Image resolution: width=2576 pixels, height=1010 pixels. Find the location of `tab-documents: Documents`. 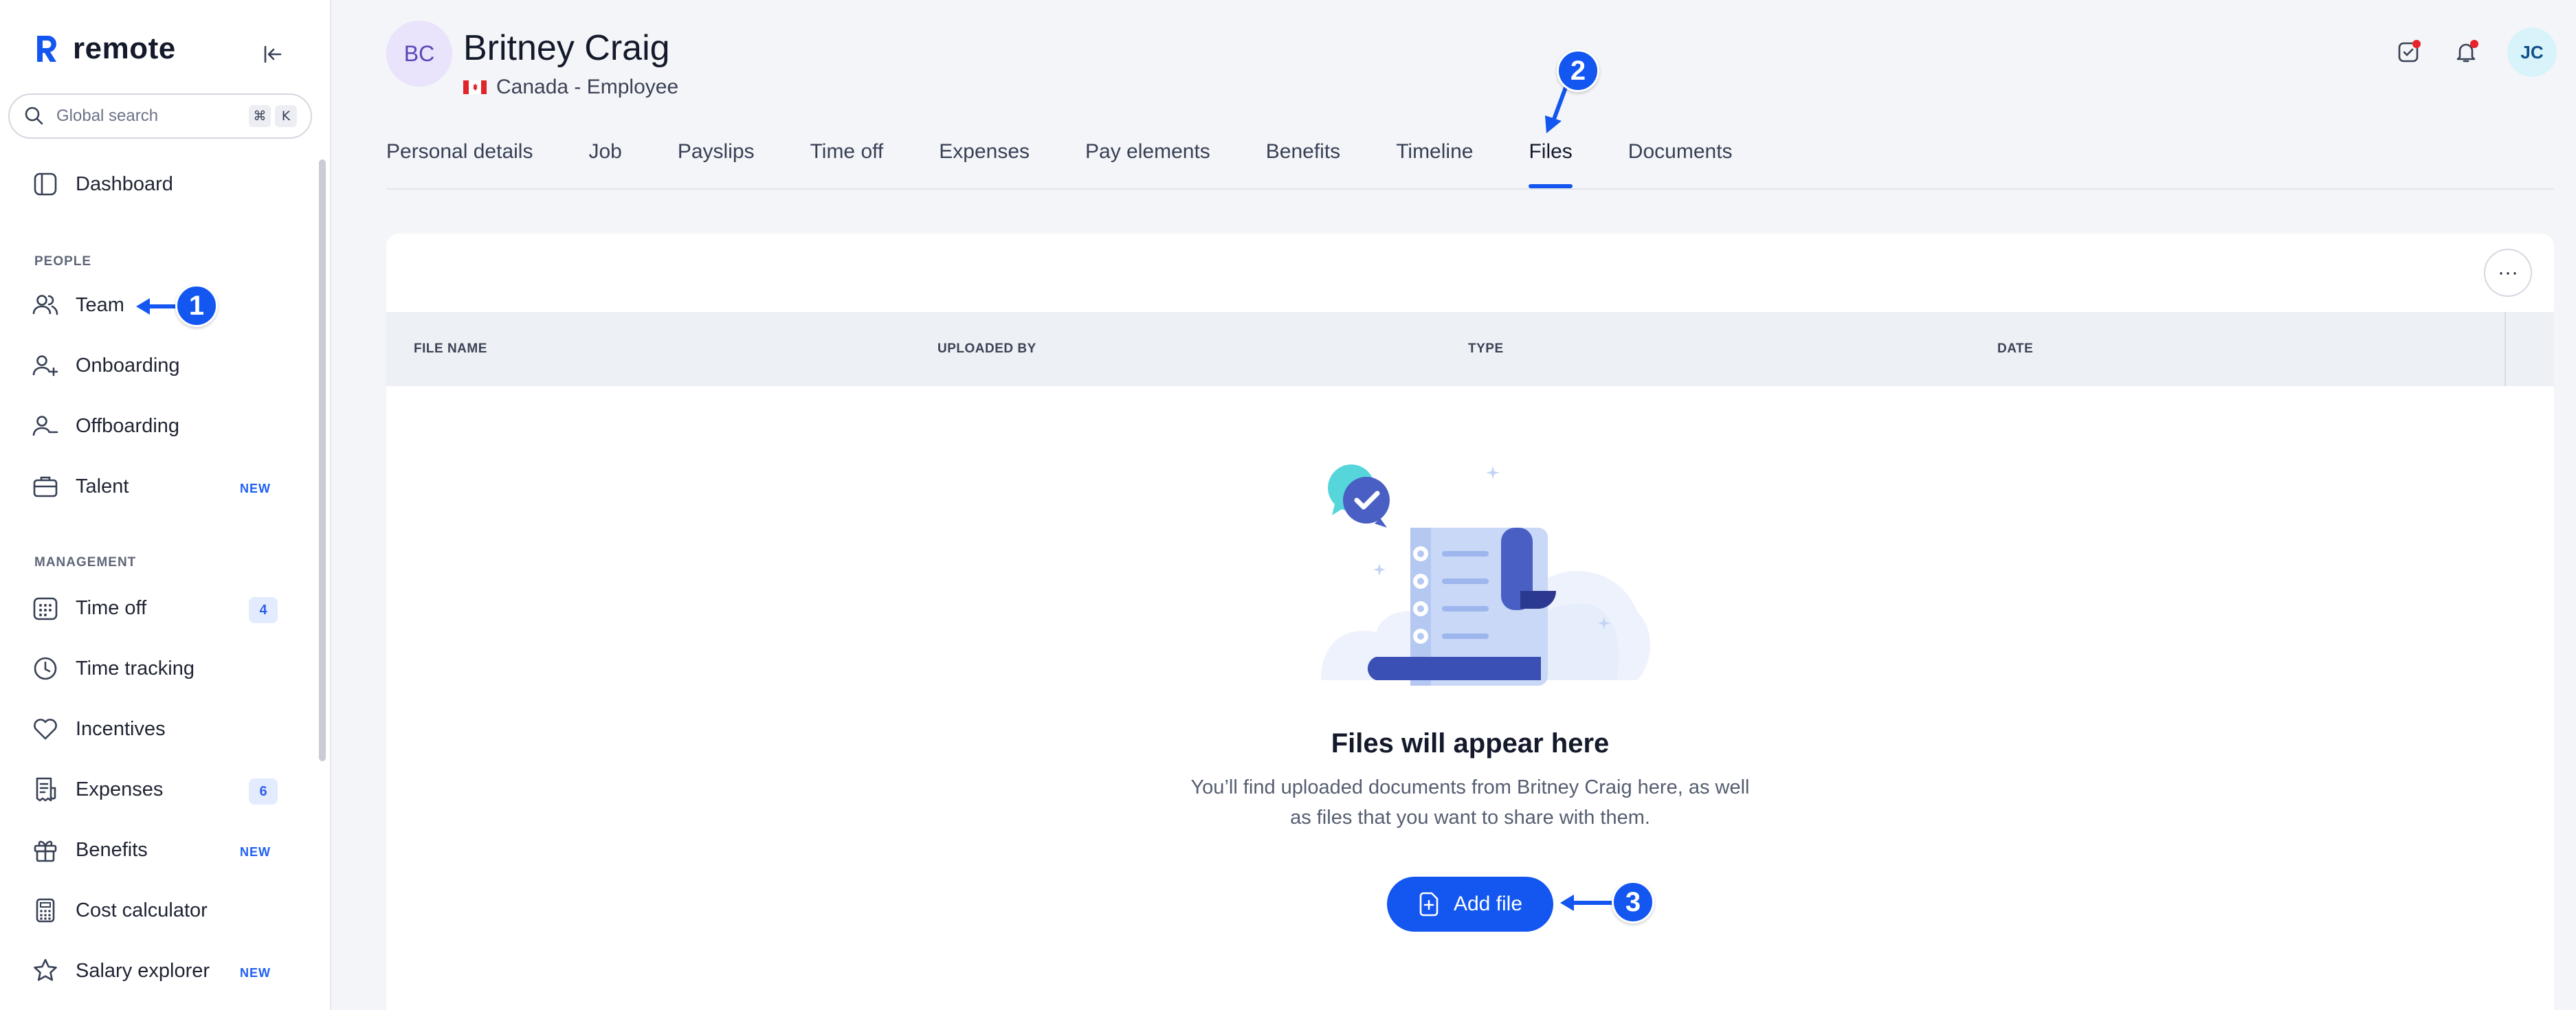

tab-documents: Documents is located at coordinates (1680, 162).